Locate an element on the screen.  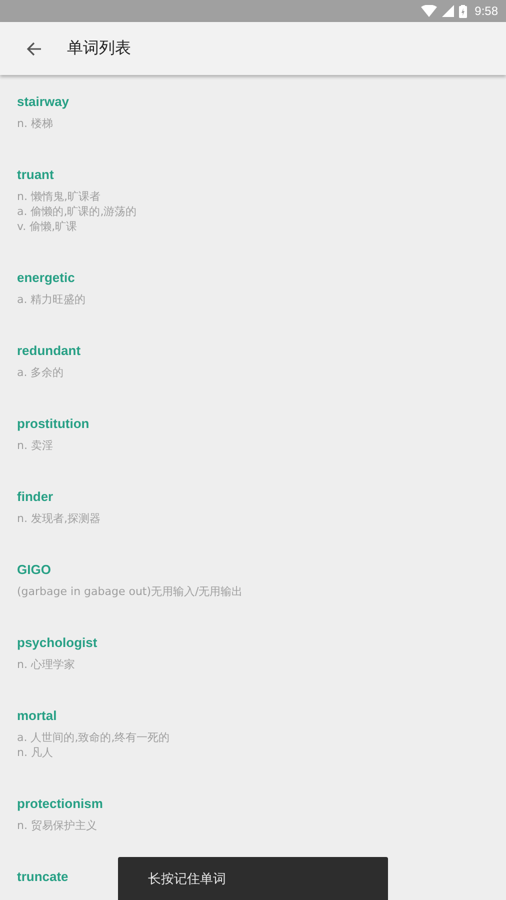
word-definition: a. 精力旺盛的 is located at coordinates (51, 299).